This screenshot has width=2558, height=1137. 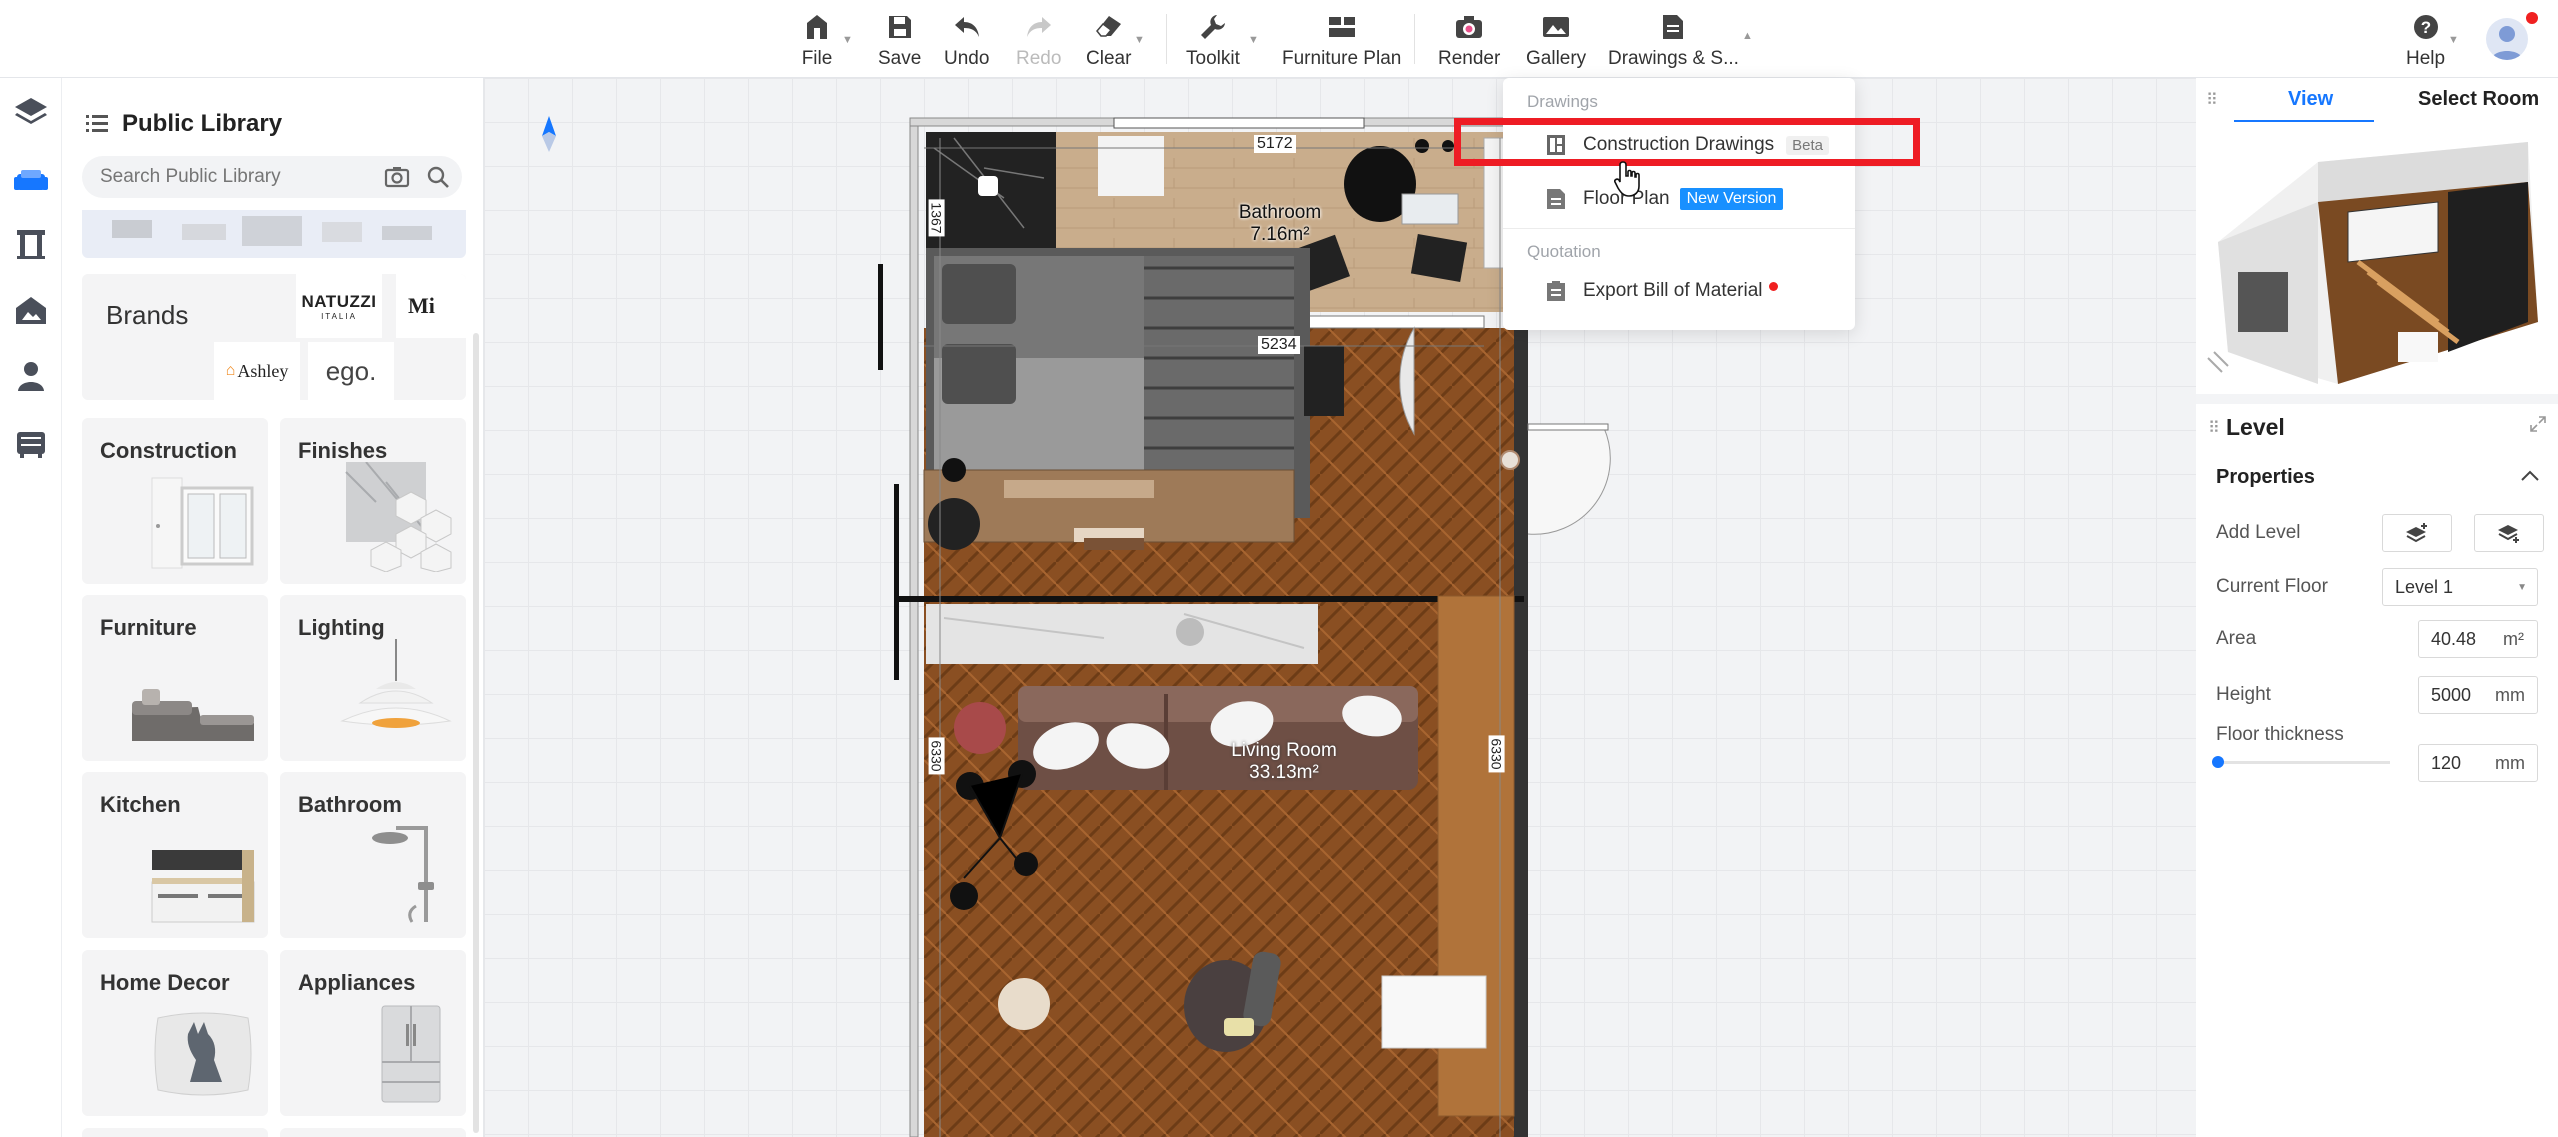 I want to click on brand-ashley: ⌂ Ashley, so click(x=257, y=371).